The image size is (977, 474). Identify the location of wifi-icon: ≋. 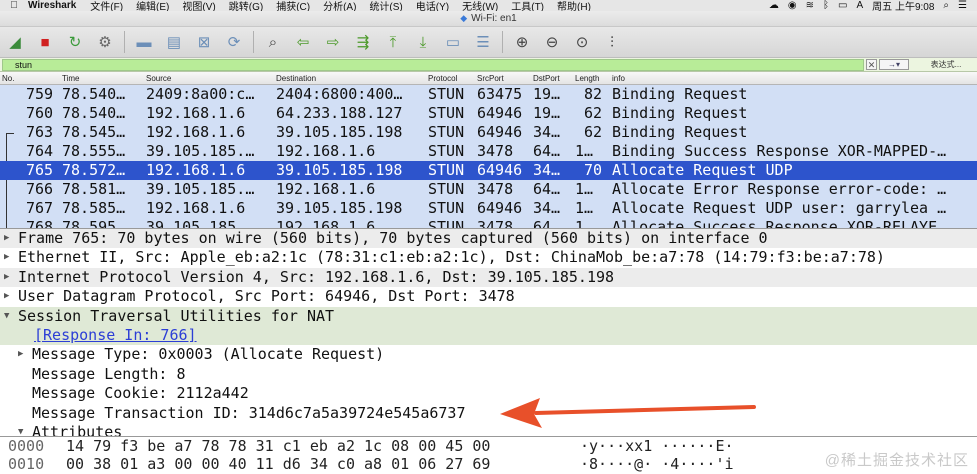
(810, 5).